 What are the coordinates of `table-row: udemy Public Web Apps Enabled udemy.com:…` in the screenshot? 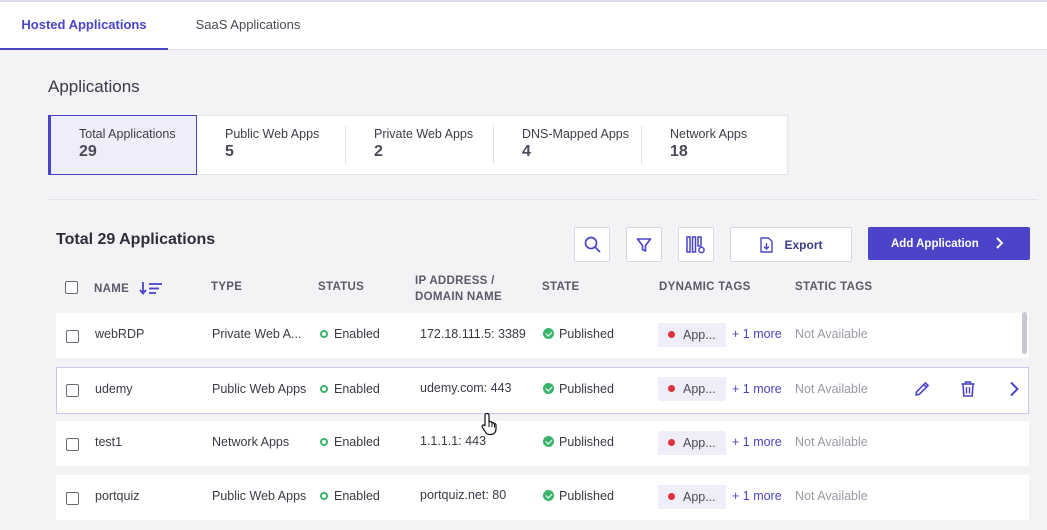 It's located at (542, 390).